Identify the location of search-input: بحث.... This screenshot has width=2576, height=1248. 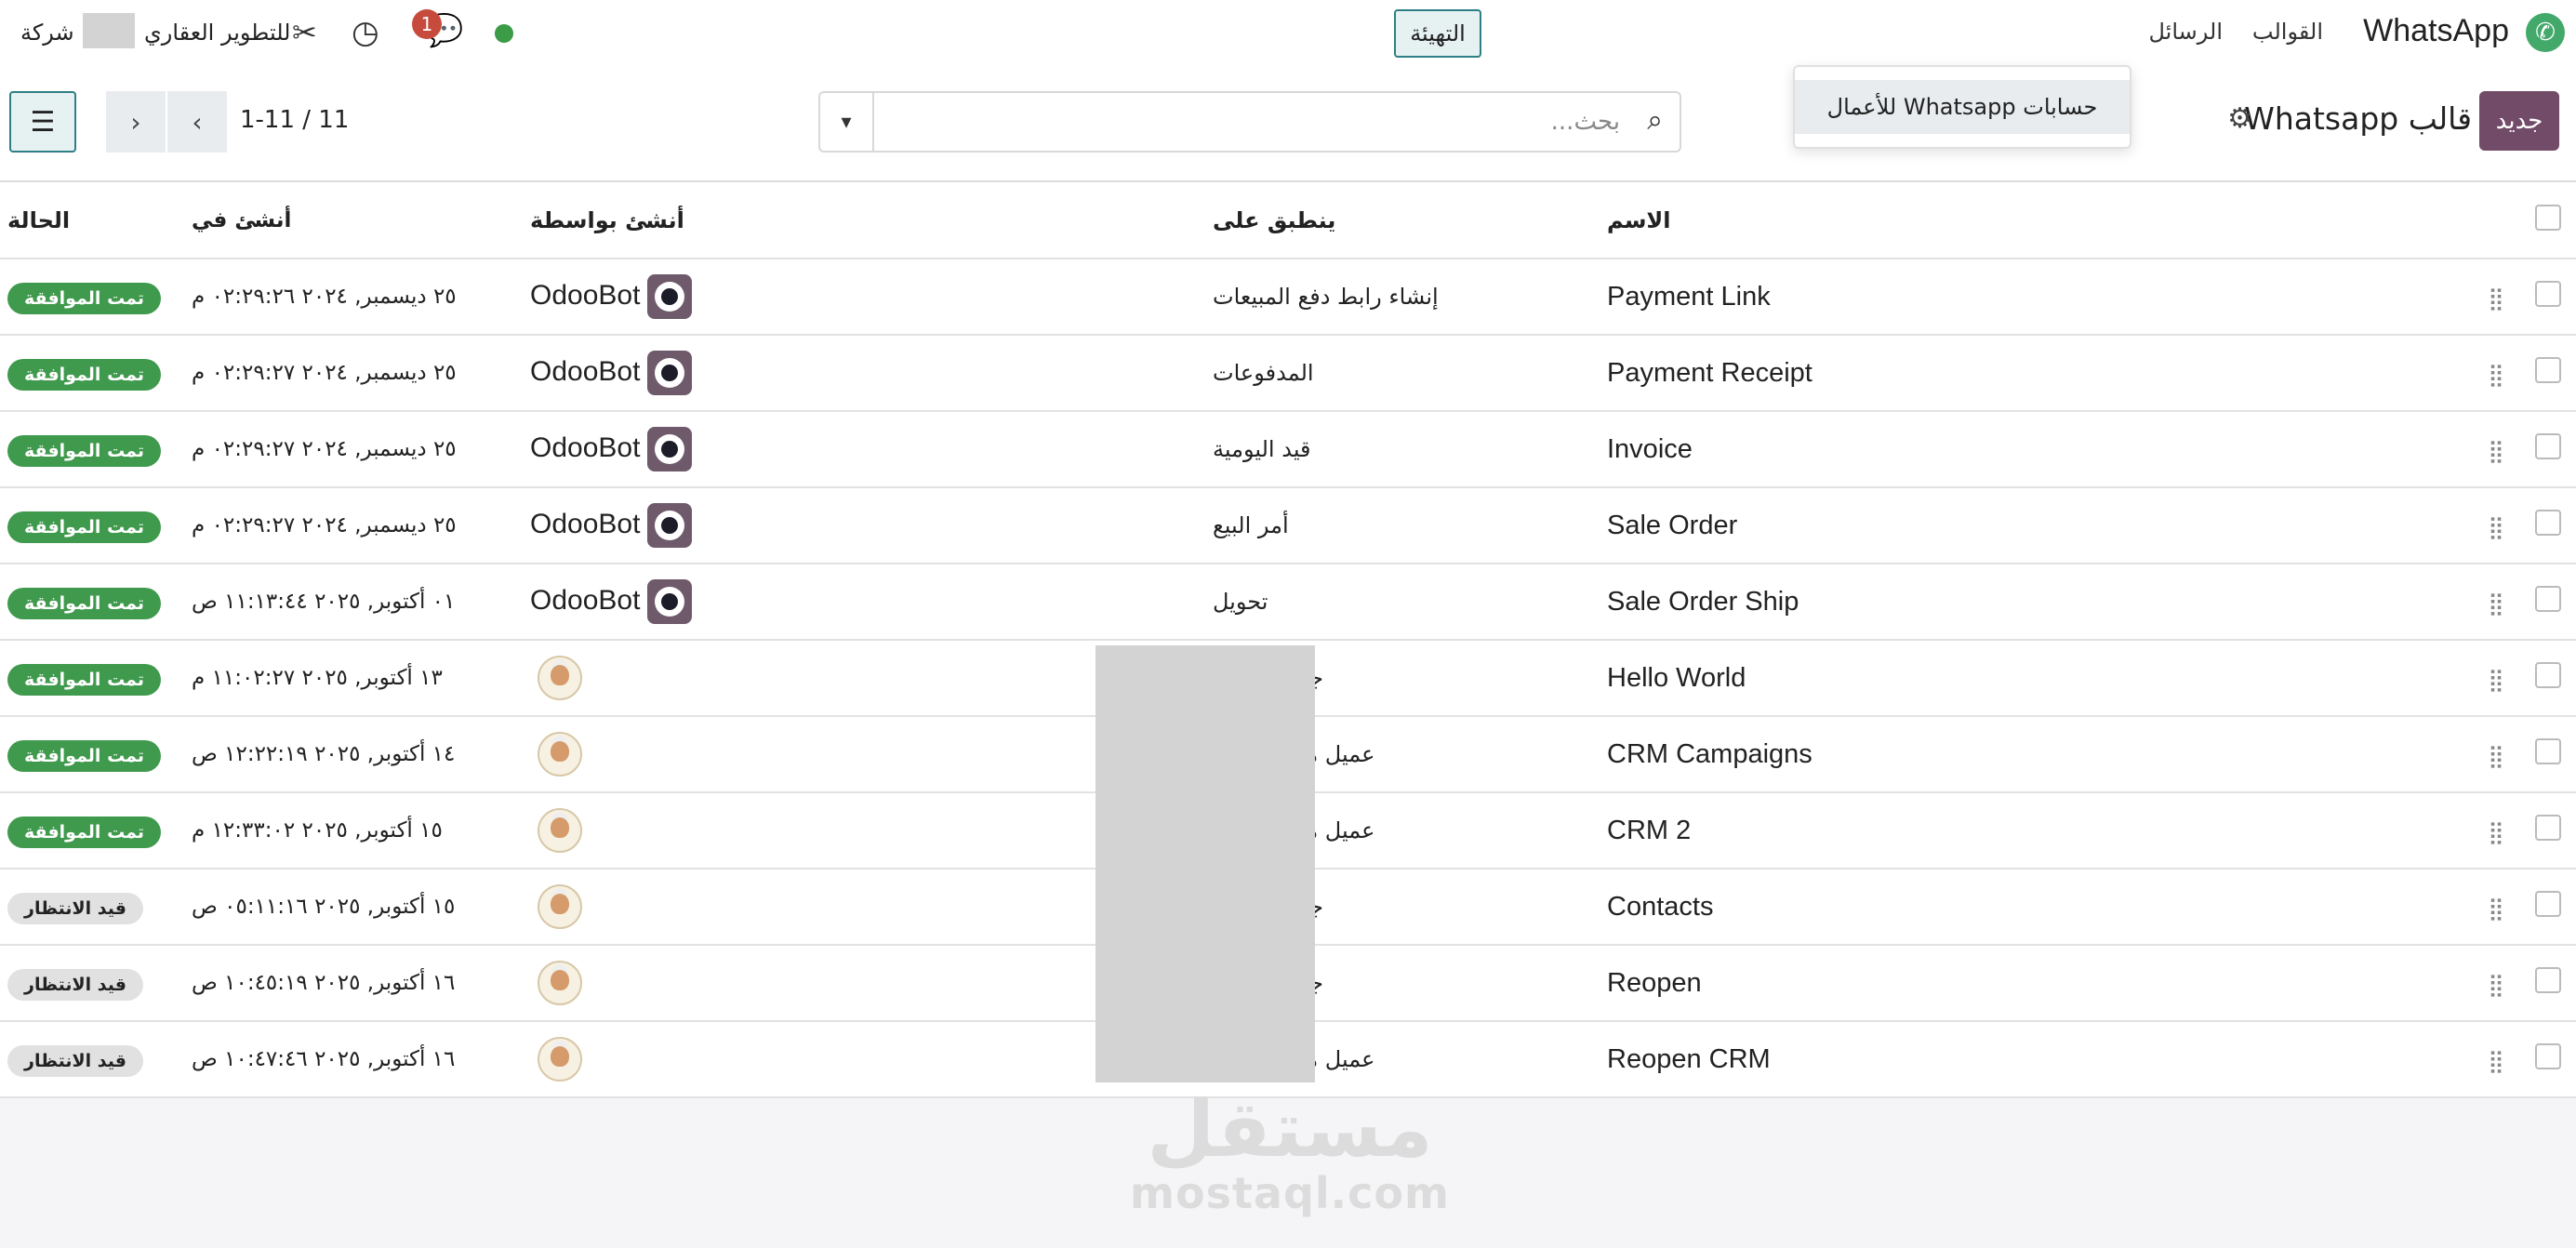
(1585, 122).